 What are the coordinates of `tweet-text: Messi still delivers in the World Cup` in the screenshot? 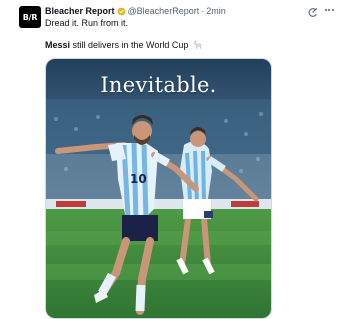 It's located at (124, 45).